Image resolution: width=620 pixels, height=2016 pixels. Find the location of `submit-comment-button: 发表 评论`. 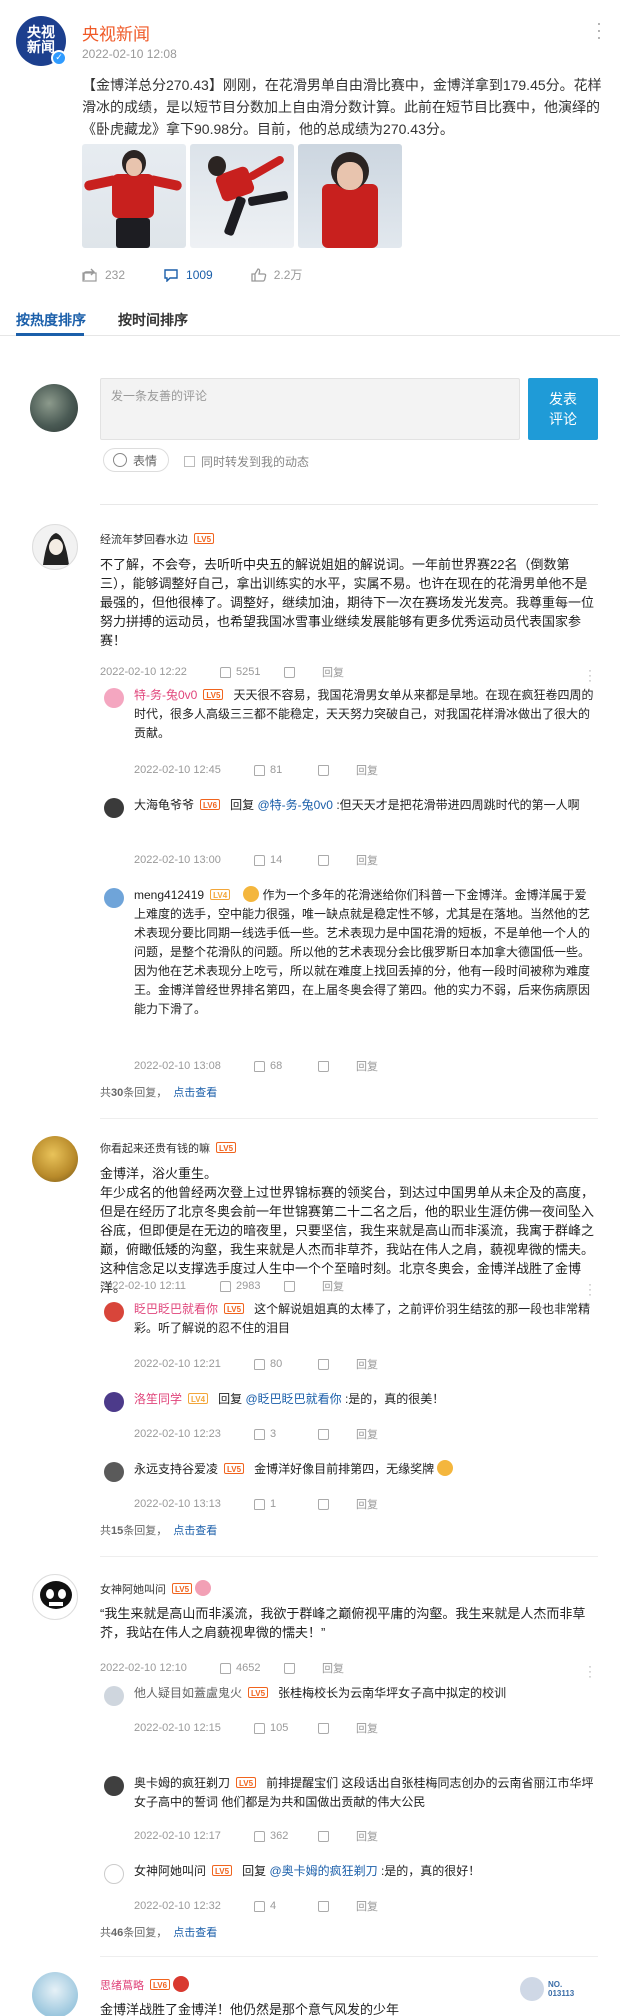

submit-comment-button: 发表 评论 is located at coordinates (563, 409).